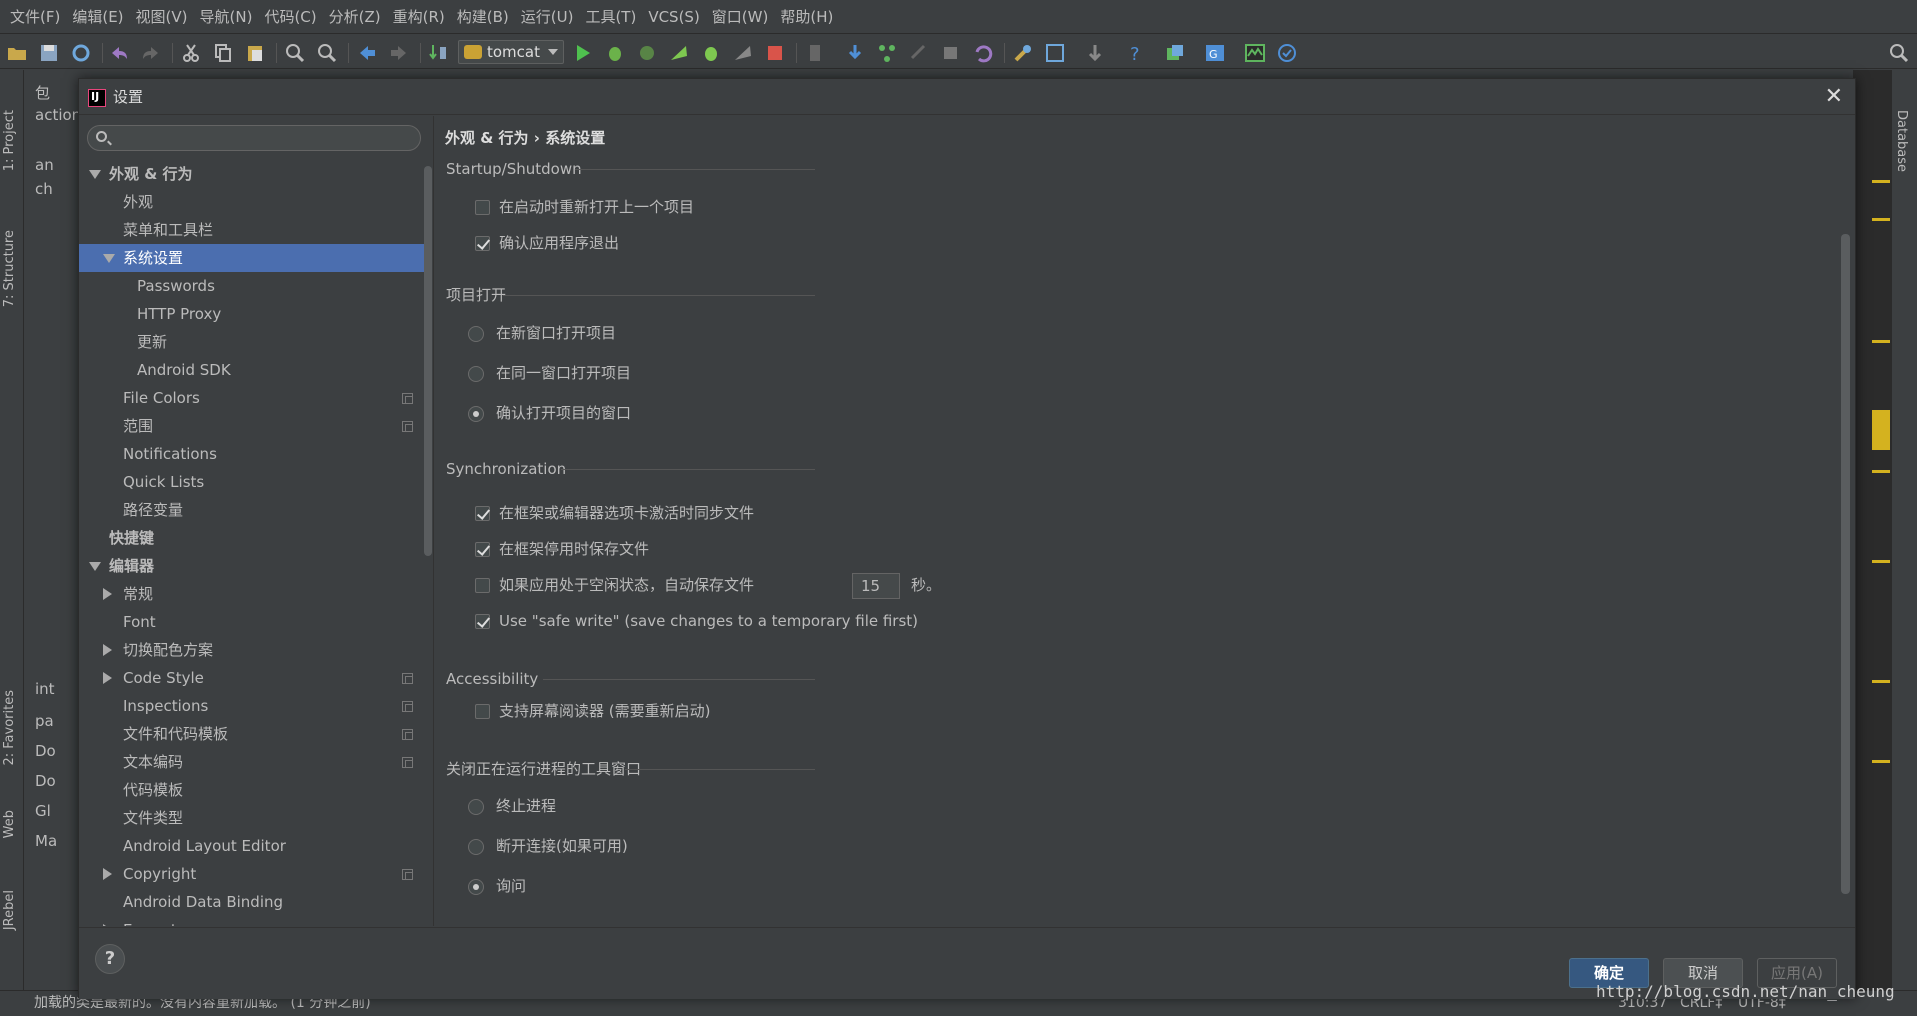 The image size is (1917, 1016). What do you see at coordinates (43, 811) in the screenshot?
I see `project-tree-item: Gl` at bounding box center [43, 811].